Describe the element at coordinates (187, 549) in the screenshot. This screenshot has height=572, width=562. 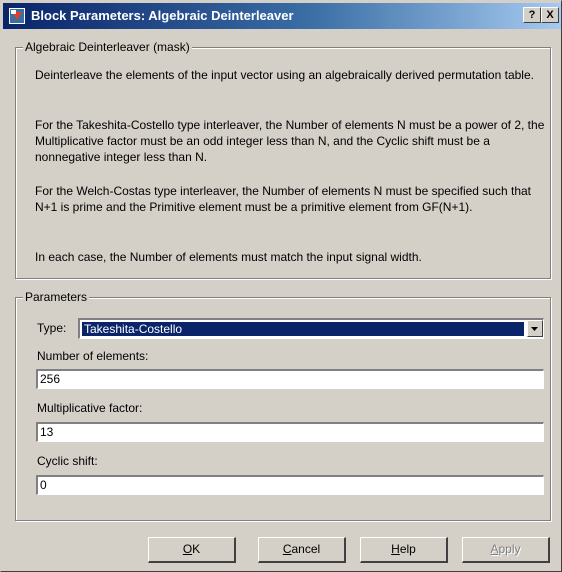
I see `ok-mnemonic: O` at that location.